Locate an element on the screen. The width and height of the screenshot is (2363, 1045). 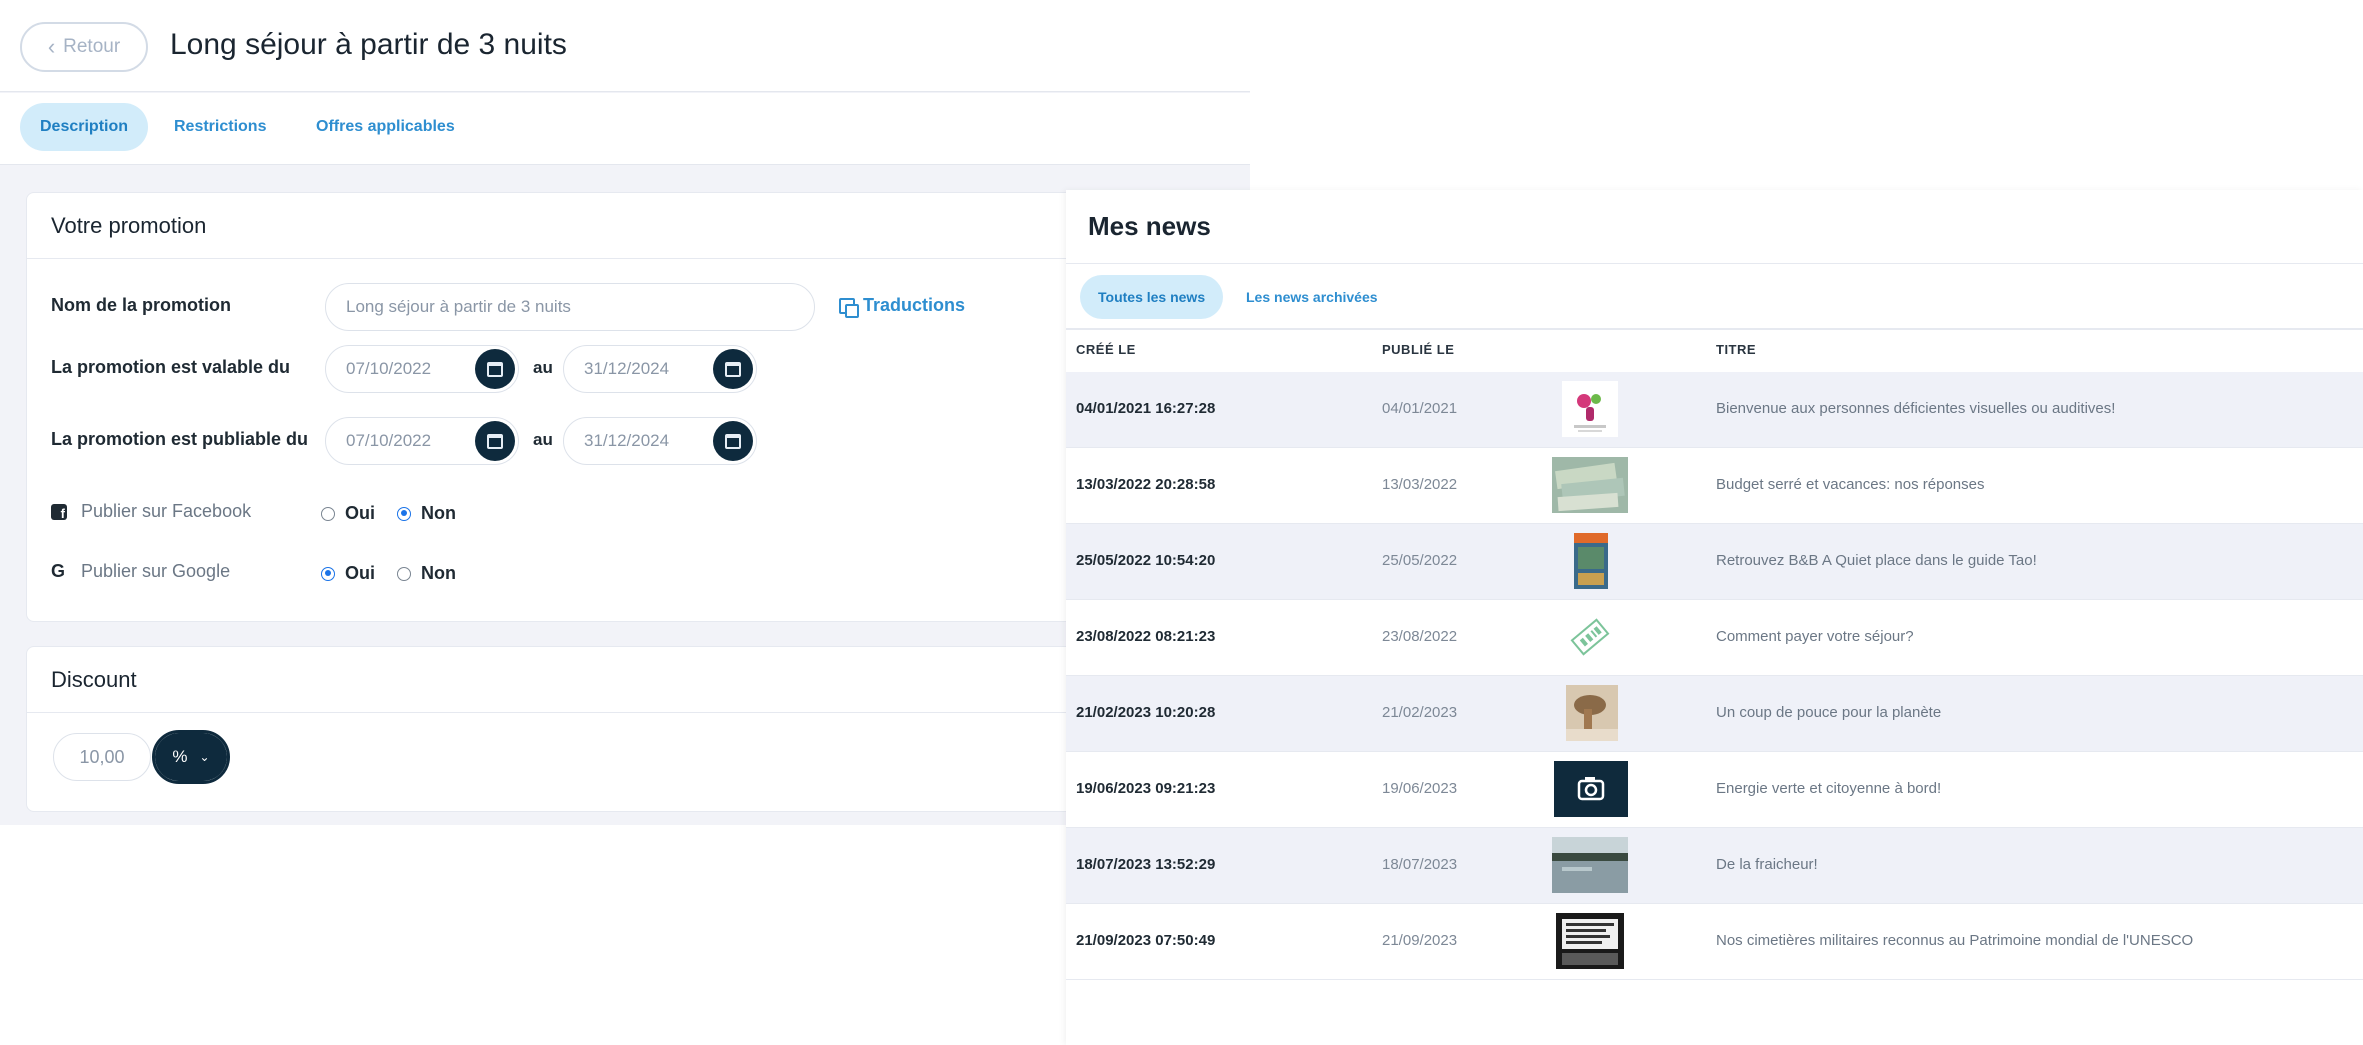
discount-unit-select: % ⌄ is located at coordinates (191, 757).